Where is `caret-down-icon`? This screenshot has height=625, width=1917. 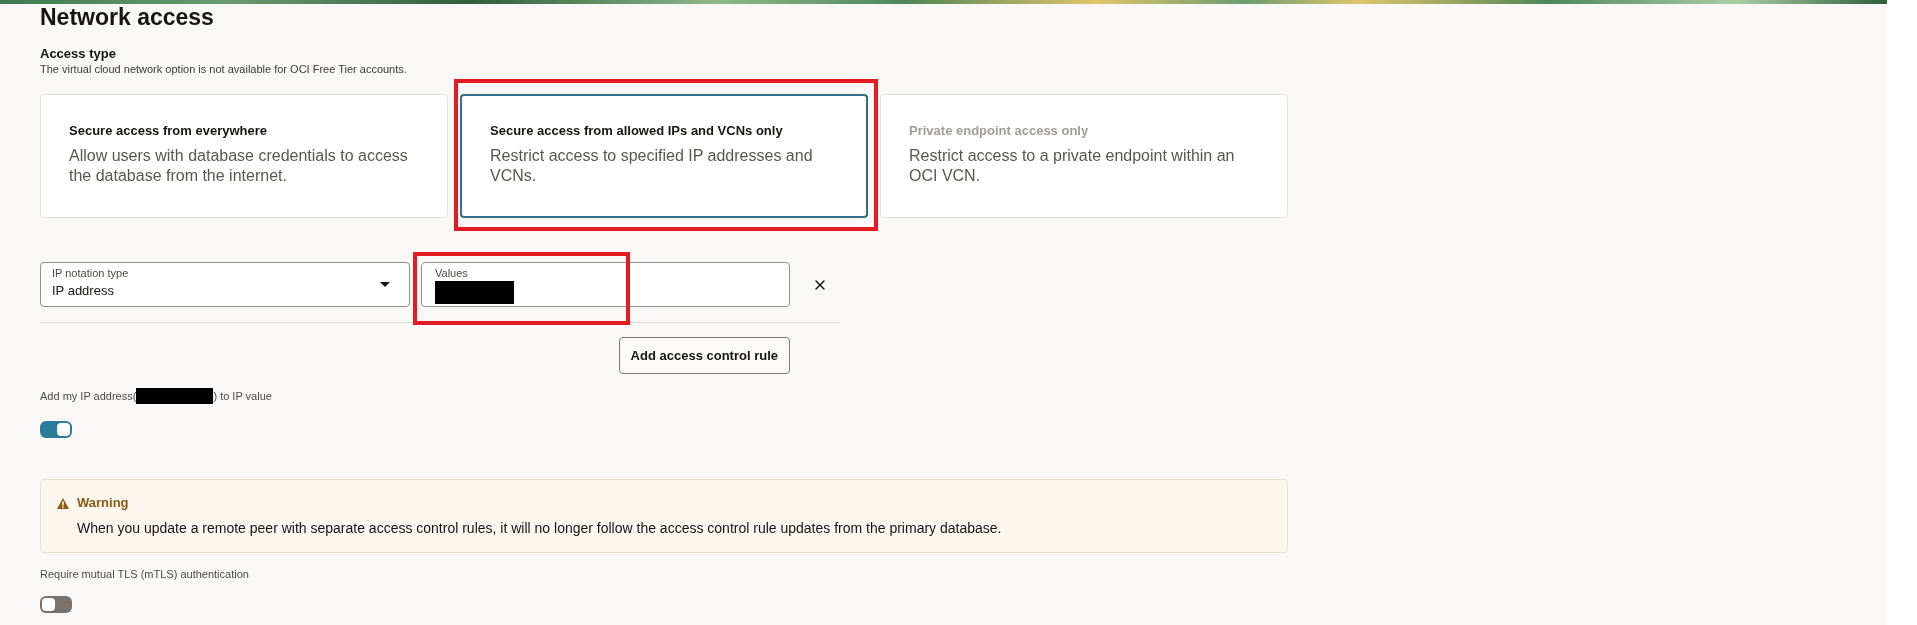
caret-down-icon is located at coordinates (385, 284).